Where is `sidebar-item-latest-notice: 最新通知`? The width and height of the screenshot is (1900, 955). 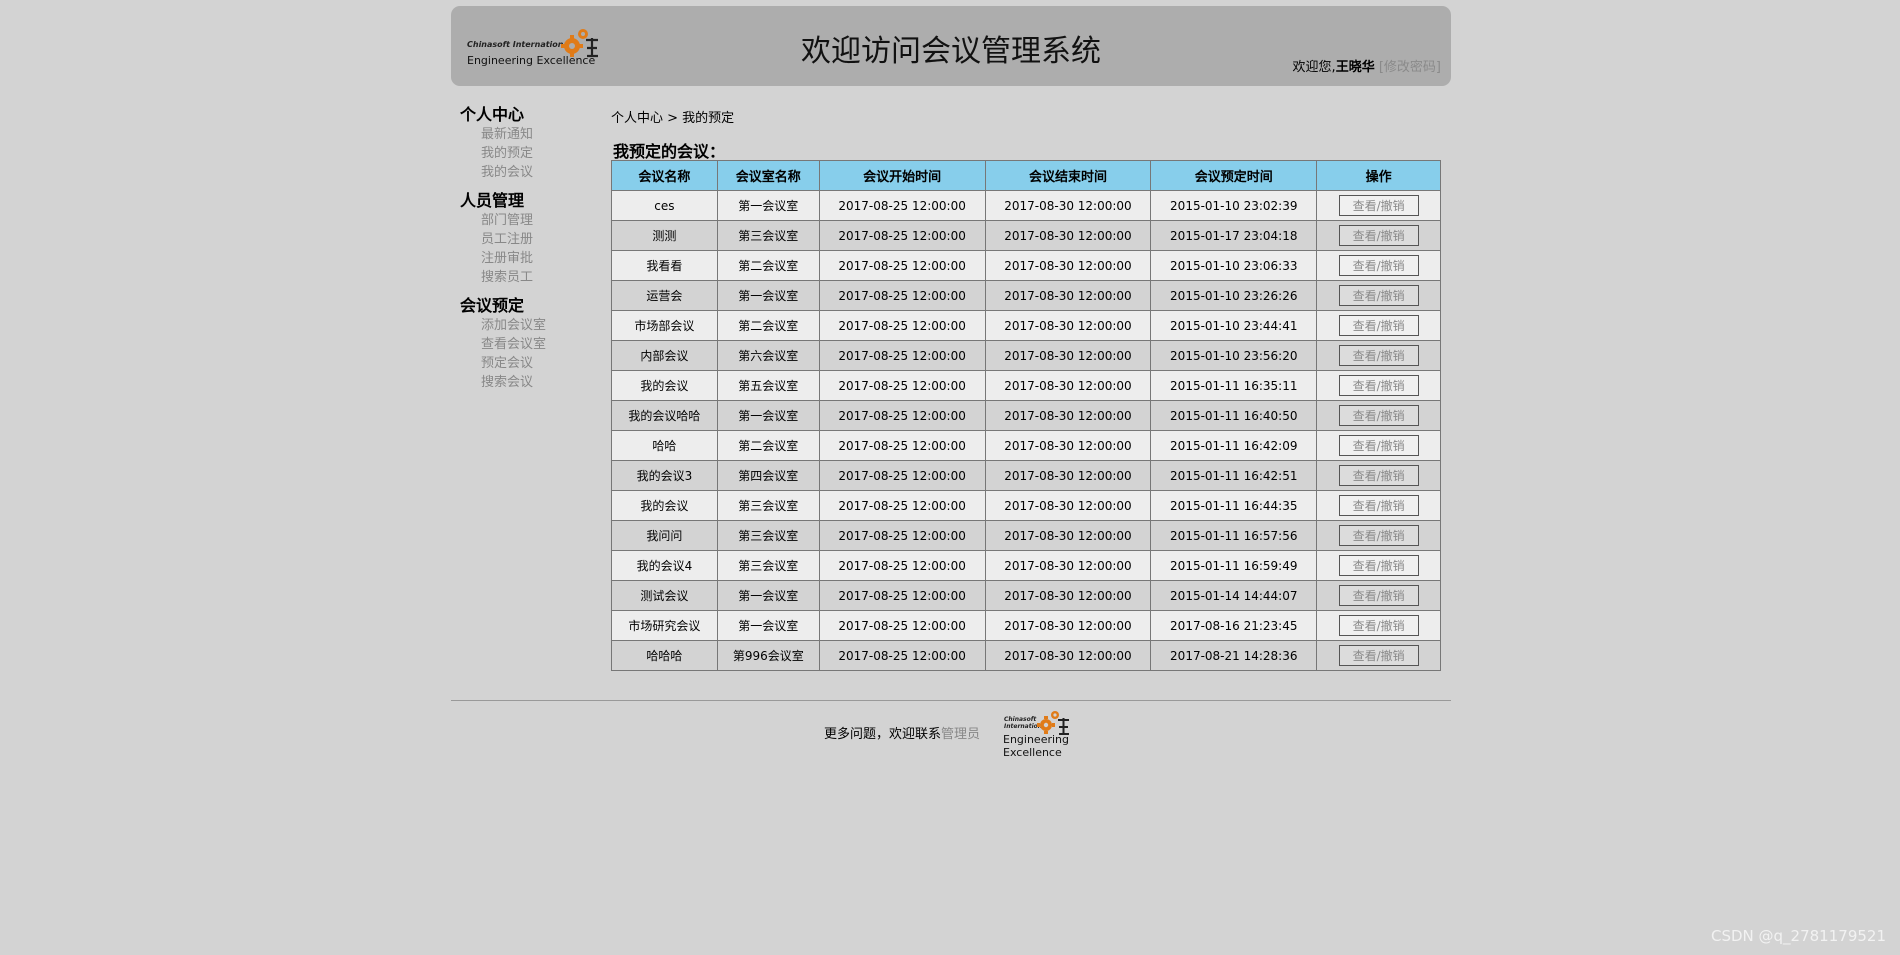
sidebar-item-latest-notice: 最新通知 is located at coordinates (545, 134).